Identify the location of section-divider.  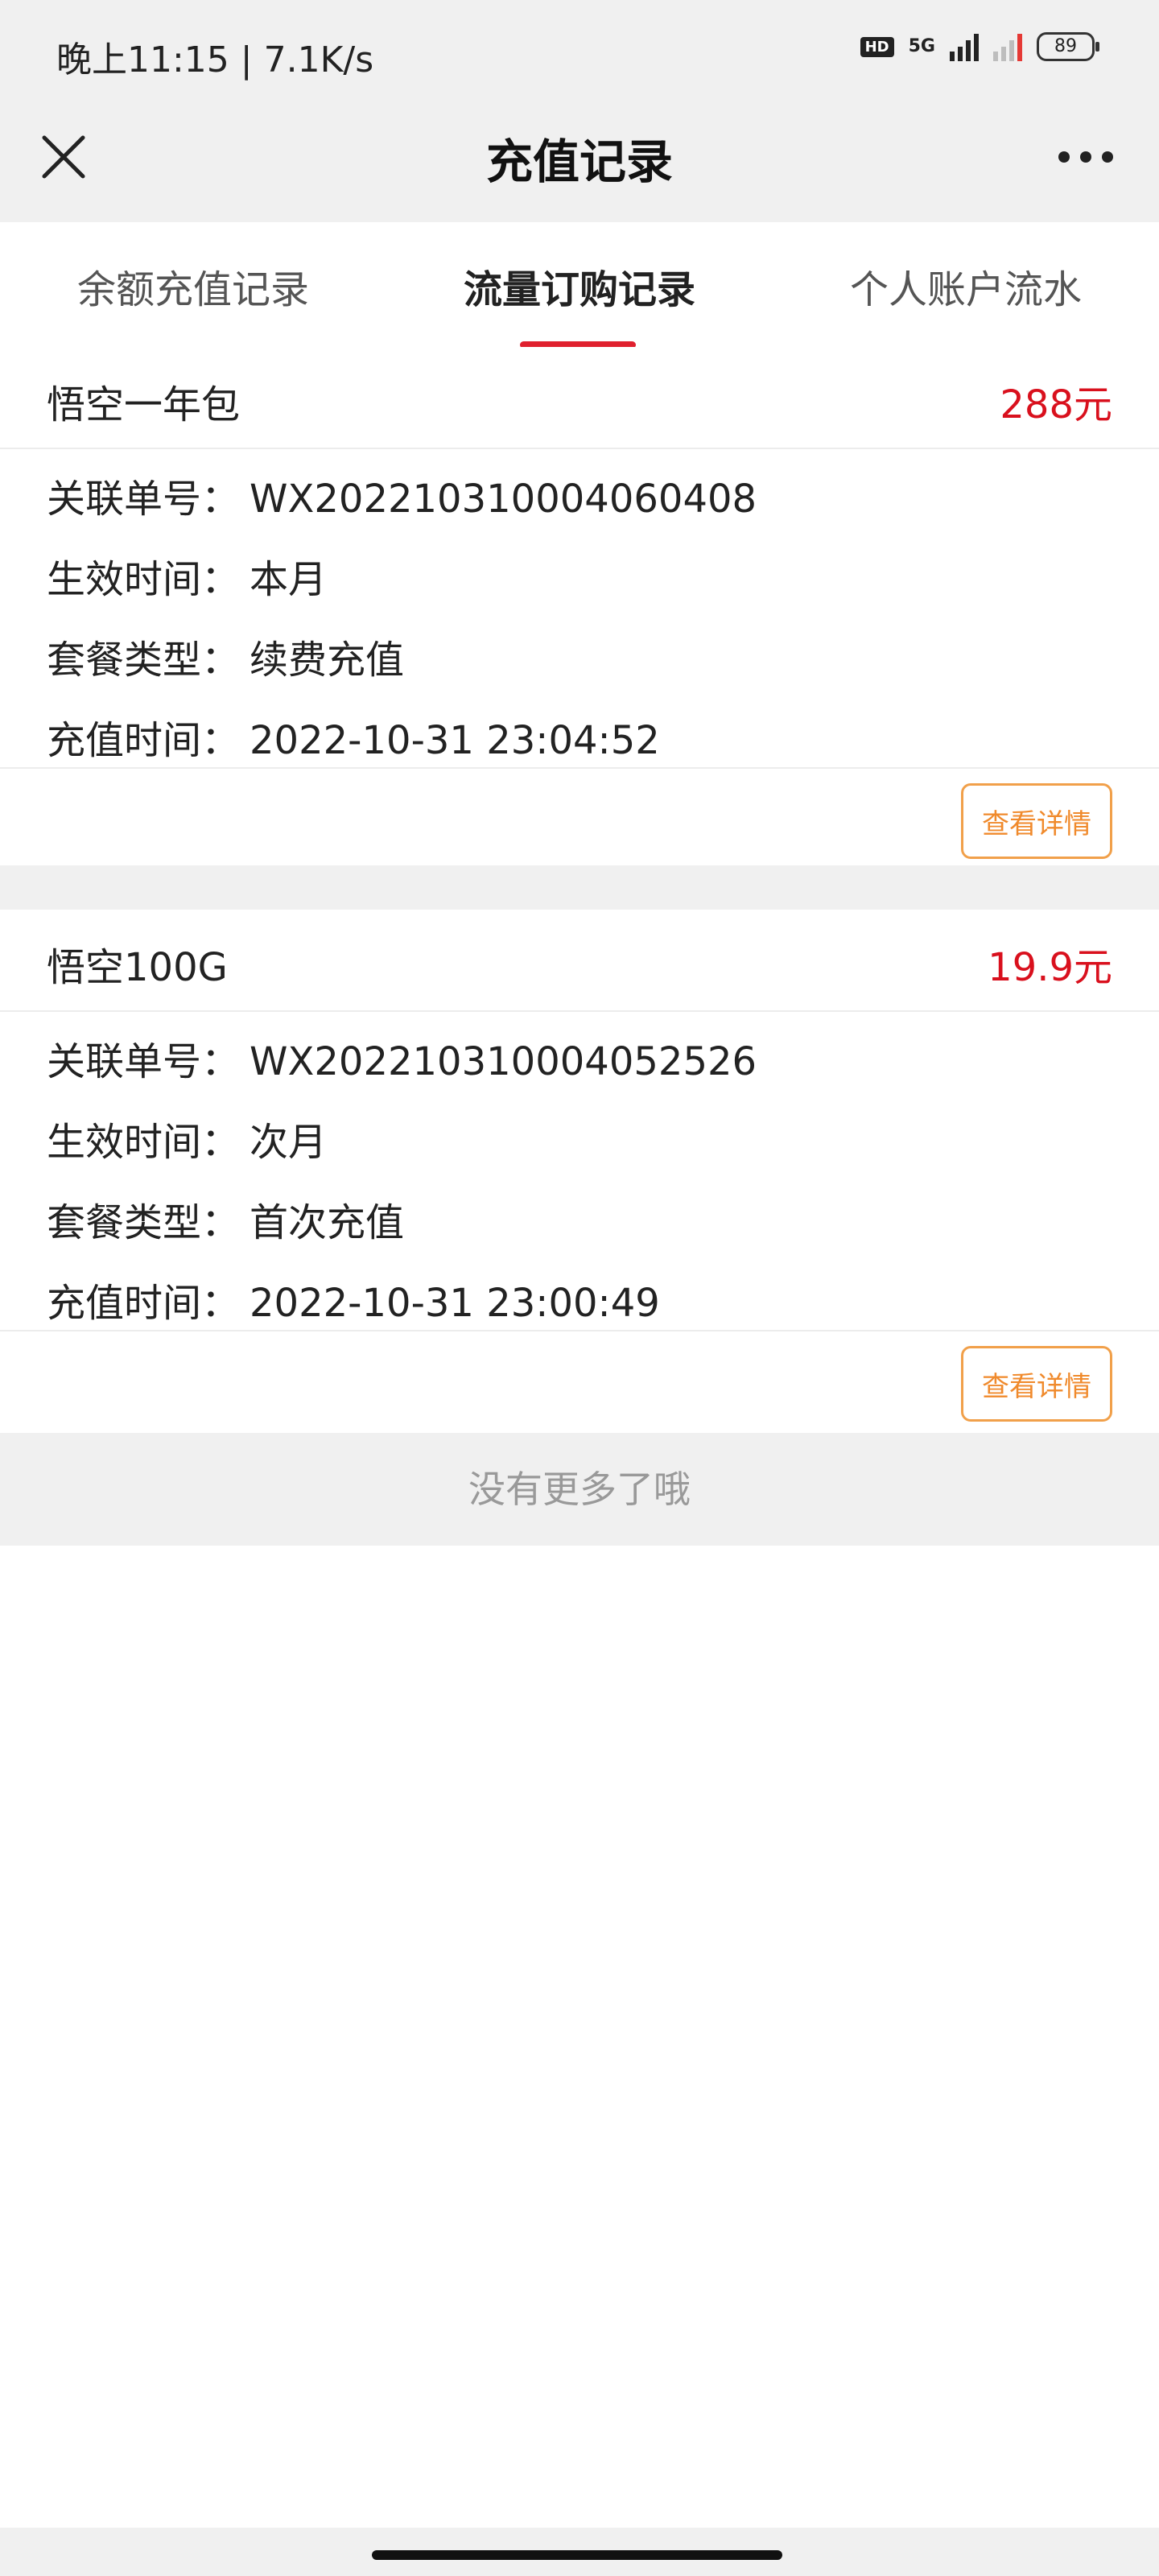
(579, 887).